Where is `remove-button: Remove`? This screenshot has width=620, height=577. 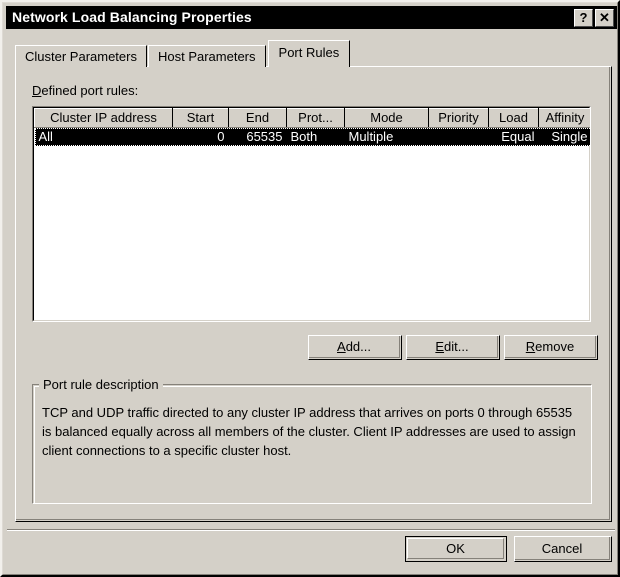
remove-button: Remove is located at coordinates (551, 347).